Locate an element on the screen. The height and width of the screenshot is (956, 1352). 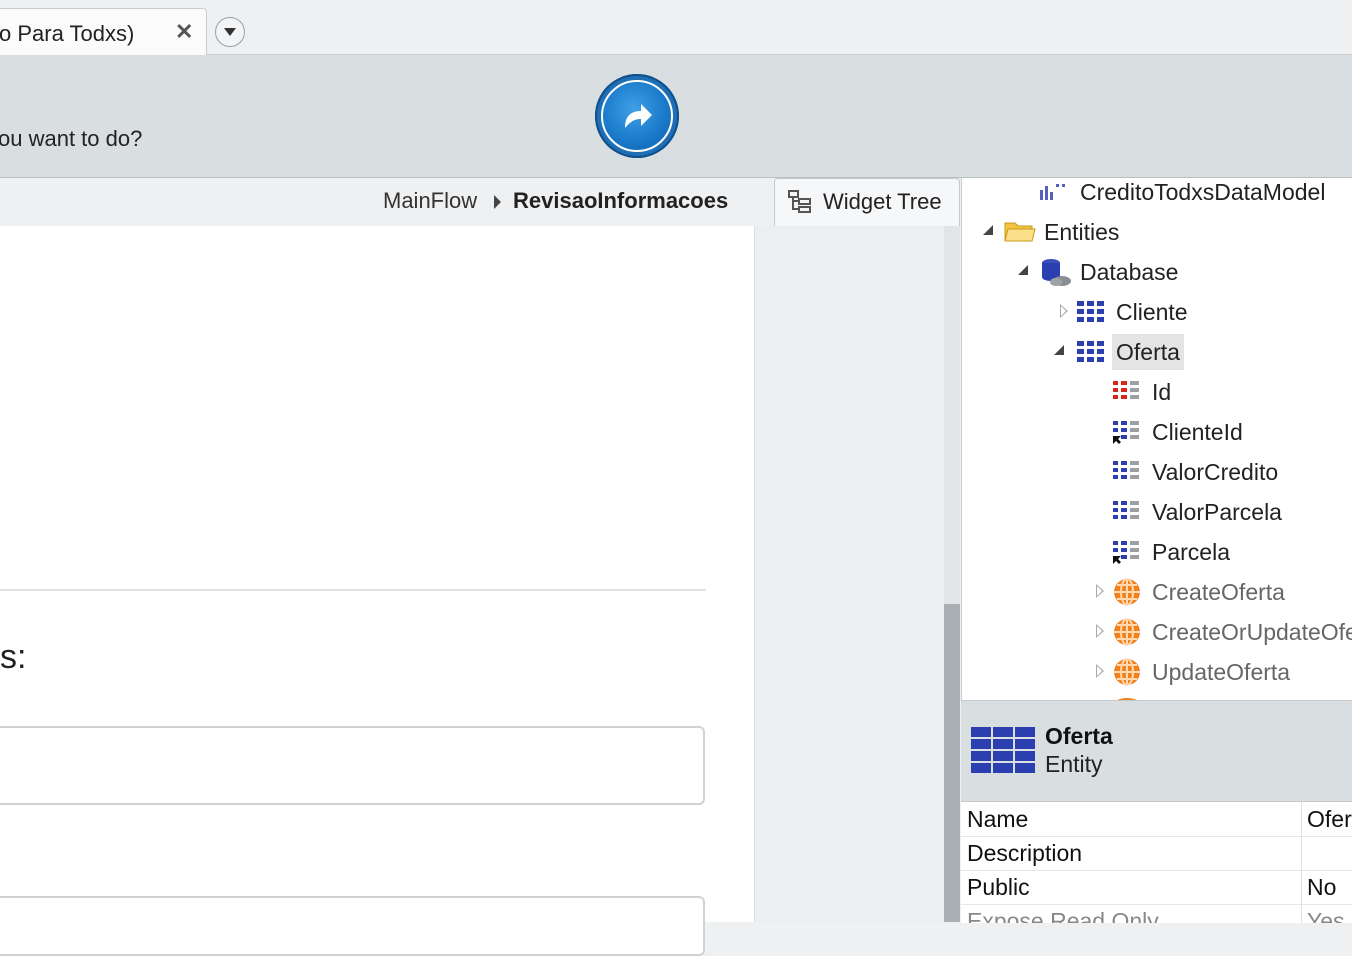
tab-dropdown-button is located at coordinates (230, 32).